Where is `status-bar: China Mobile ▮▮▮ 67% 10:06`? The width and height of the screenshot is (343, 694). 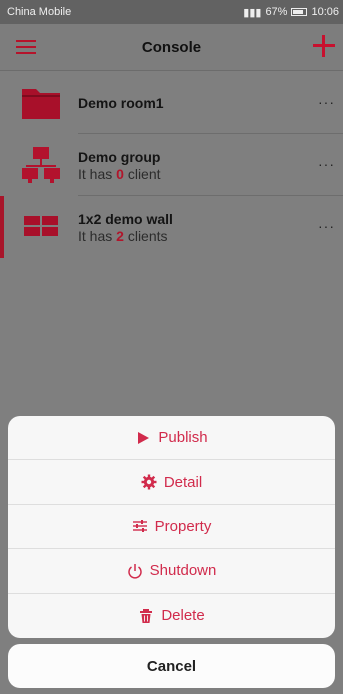 status-bar: China Mobile ▮▮▮ 67% 10:06 is located at coordinates (171, 12).